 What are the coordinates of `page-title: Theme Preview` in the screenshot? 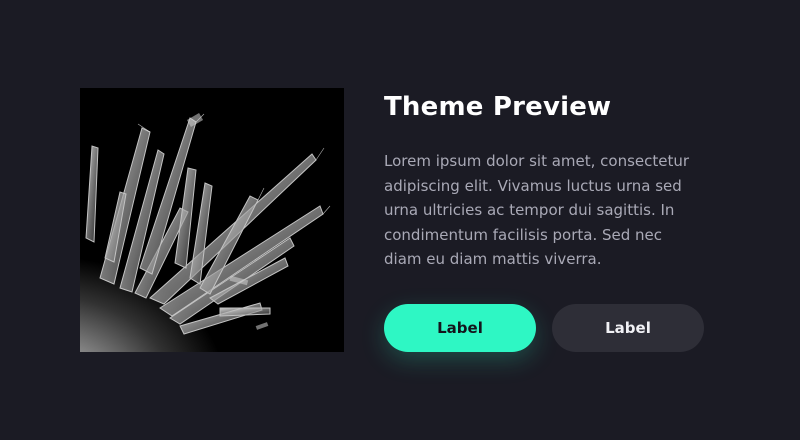 It's located at (498, 107).